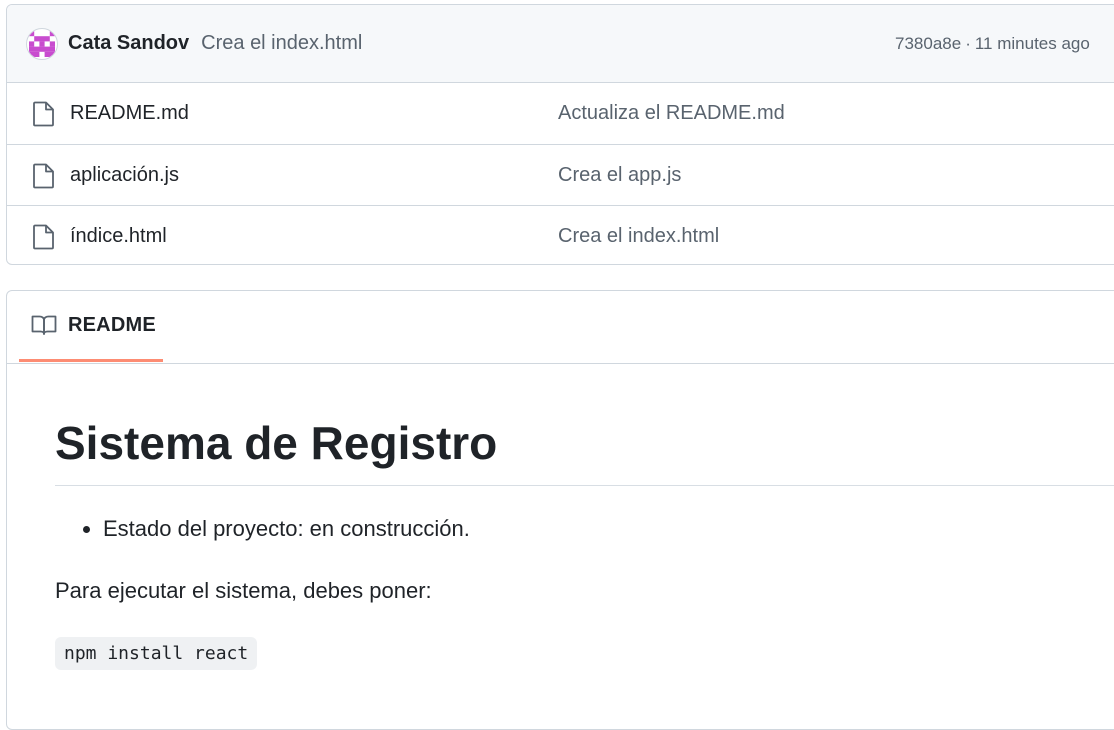  What do you see at coordinates (243, 590) in the screenshot?
I see `readme-paragraph: Para ejecutar el sistema, debes poner:` at bounding box center [243, 590].